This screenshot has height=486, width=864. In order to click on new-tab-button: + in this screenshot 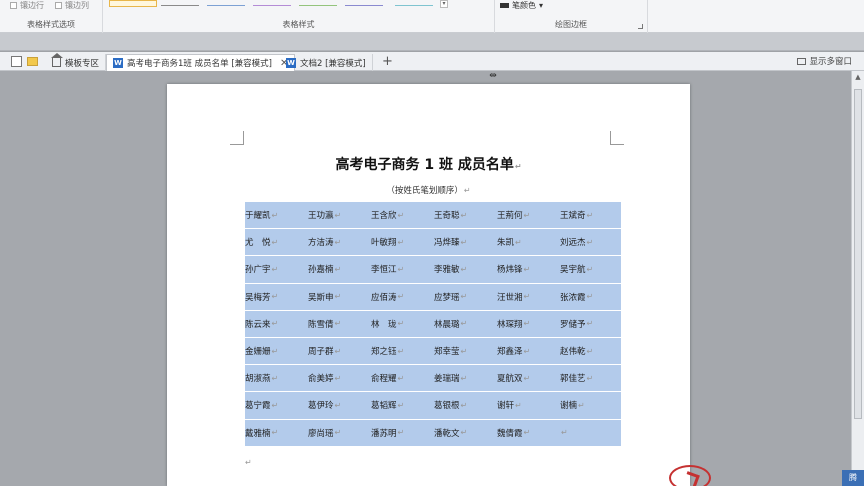, I will do `click(387, 61)`.